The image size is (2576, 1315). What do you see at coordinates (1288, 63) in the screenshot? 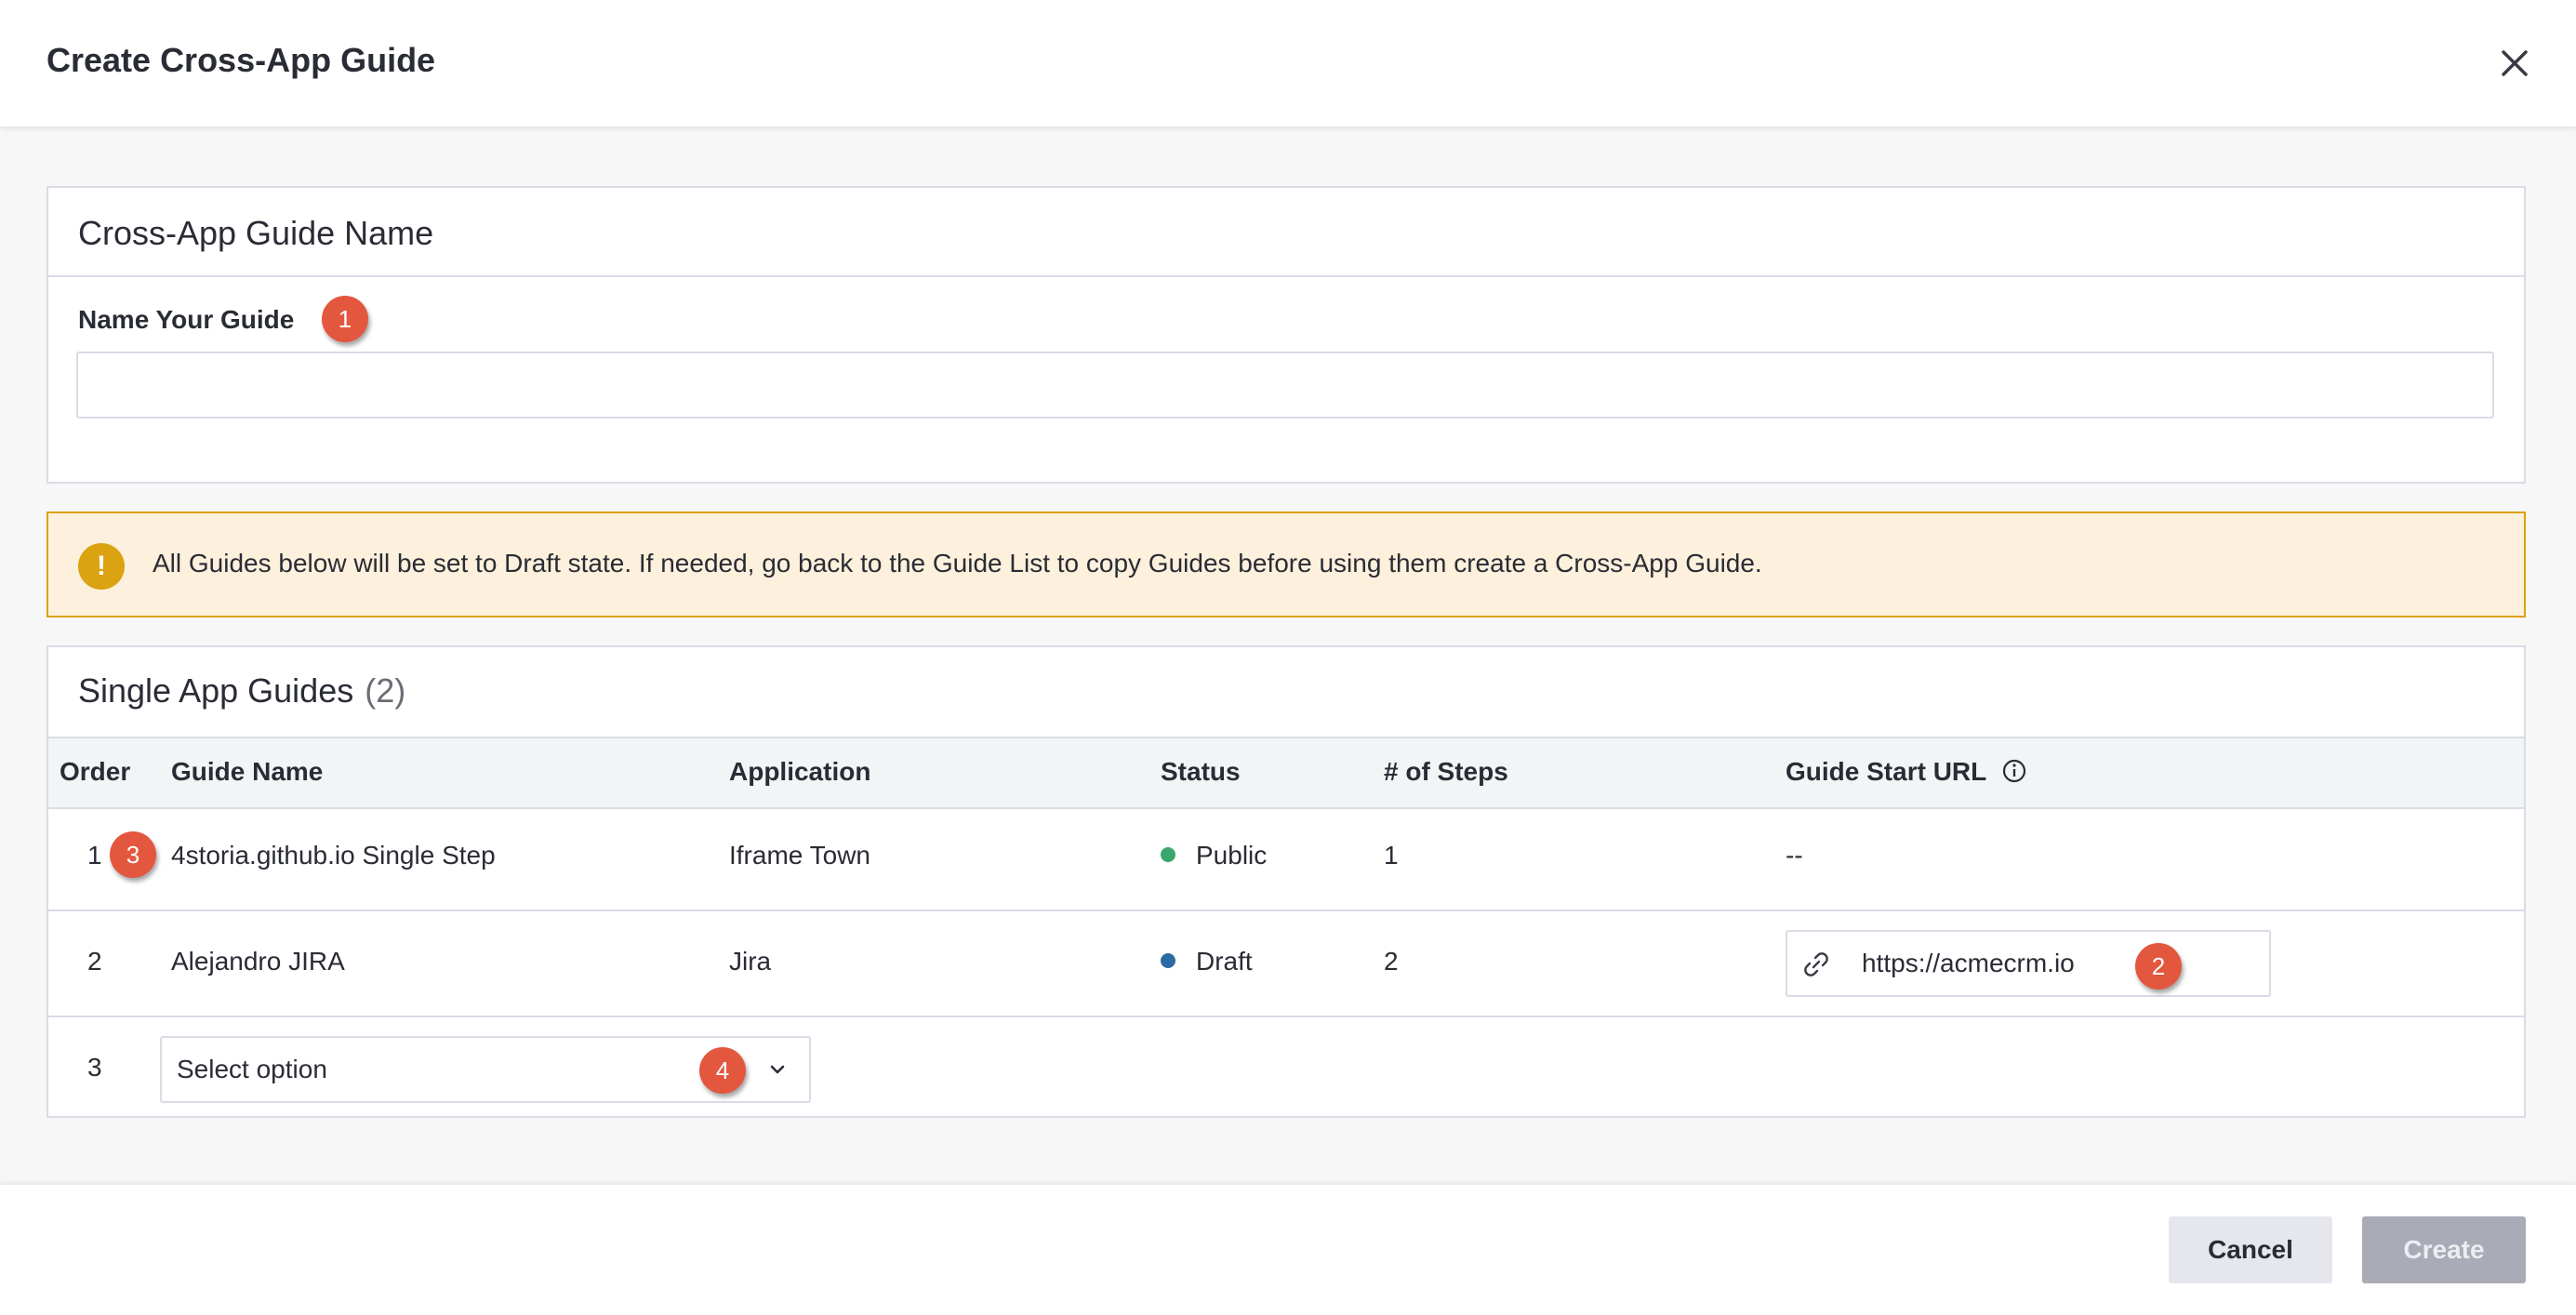
I see `modal-header: Create Cross-App Guide` at bounding box center [1288, 63].